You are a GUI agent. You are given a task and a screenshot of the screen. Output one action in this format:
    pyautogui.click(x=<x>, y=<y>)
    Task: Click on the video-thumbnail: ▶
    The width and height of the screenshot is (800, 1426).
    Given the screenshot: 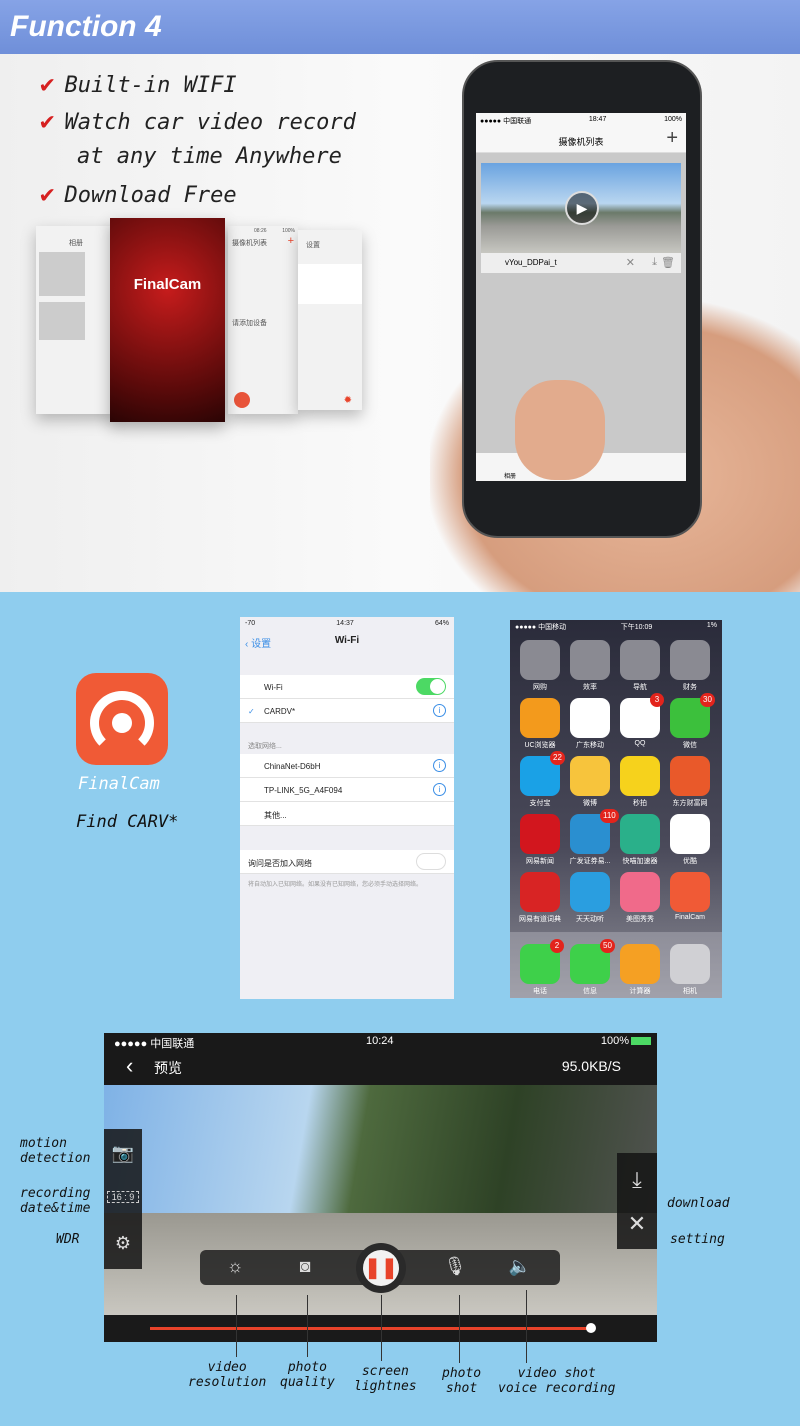 What is the action you would take?
    pyautogui.click(x=581, y=208)
    